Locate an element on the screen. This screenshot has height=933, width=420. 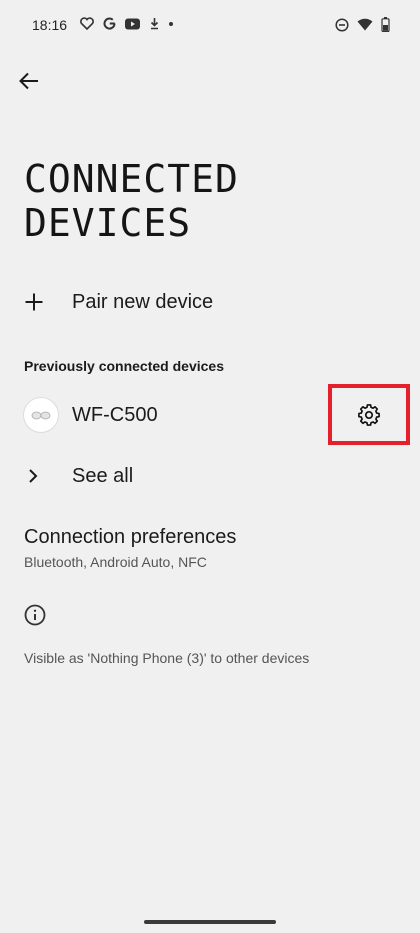
see-all-row: See all is located at coordinates (210, 476).